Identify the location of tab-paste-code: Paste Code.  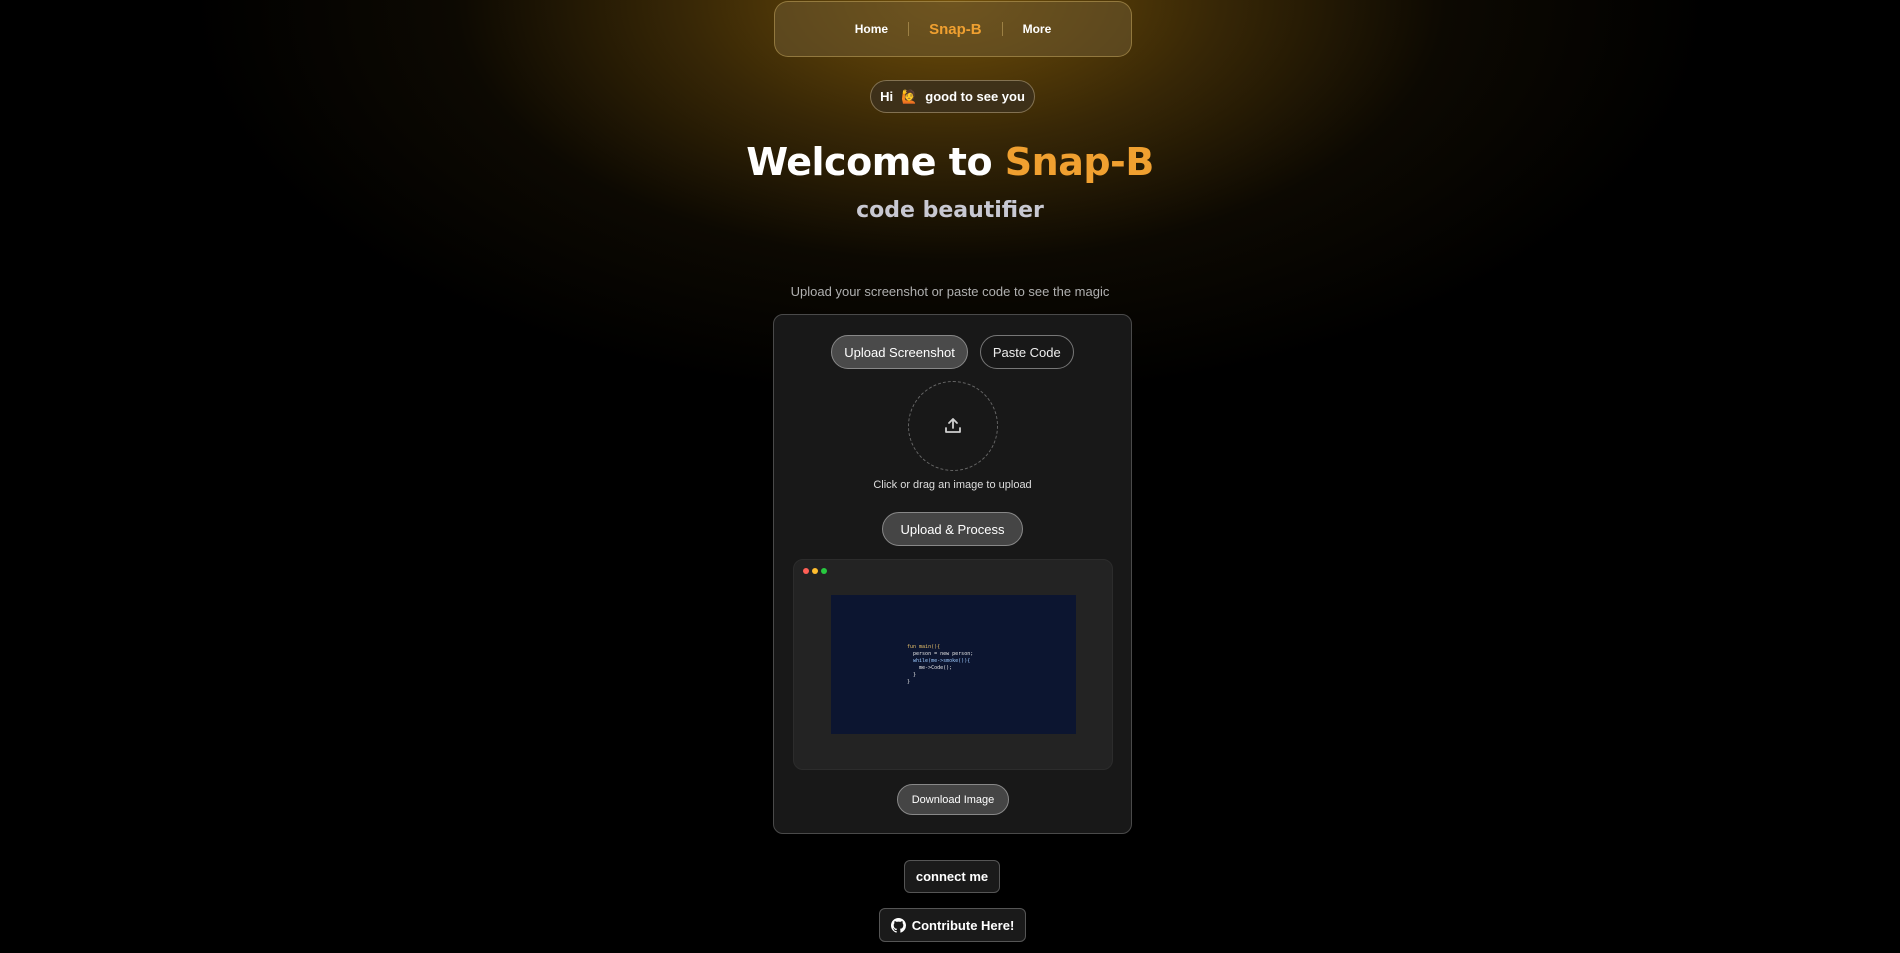
(1026, 352).